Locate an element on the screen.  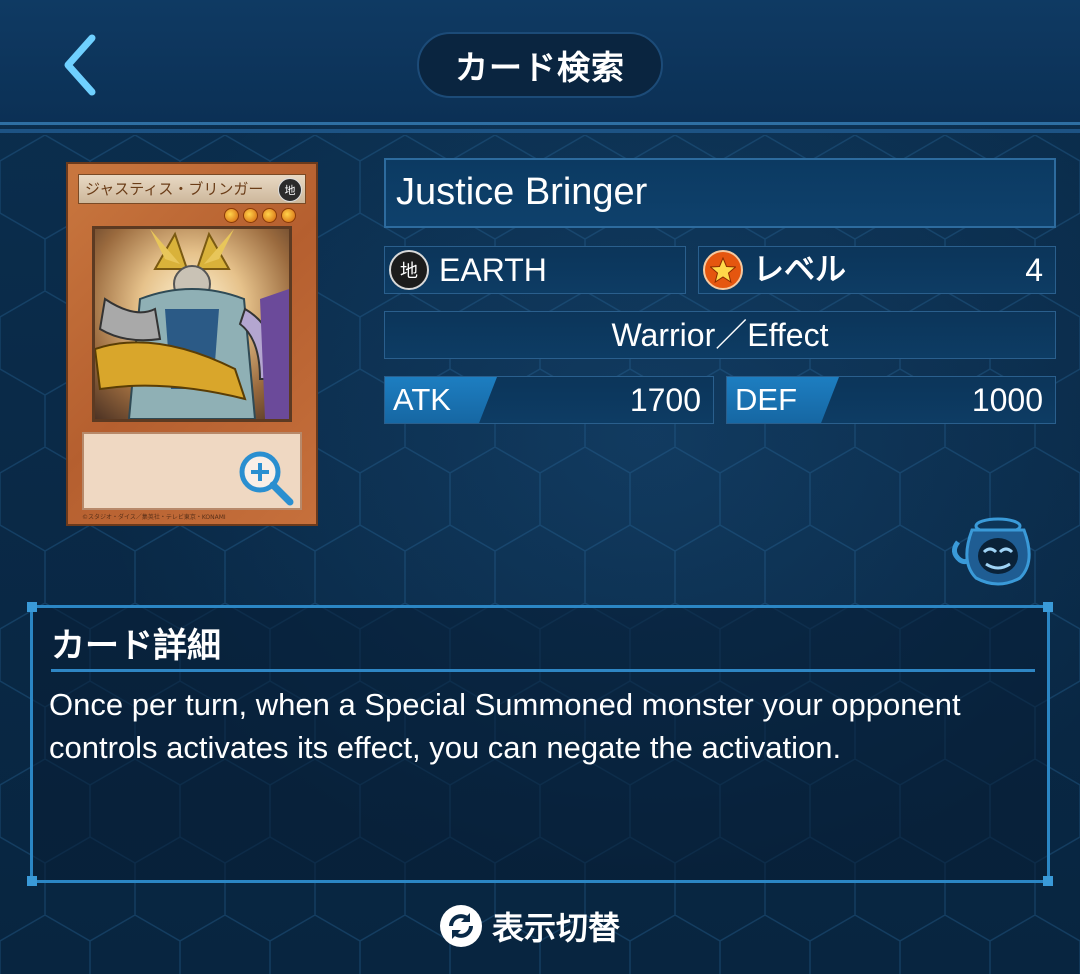
card-name: Justice Bringer is located at coordinates (720, 193).